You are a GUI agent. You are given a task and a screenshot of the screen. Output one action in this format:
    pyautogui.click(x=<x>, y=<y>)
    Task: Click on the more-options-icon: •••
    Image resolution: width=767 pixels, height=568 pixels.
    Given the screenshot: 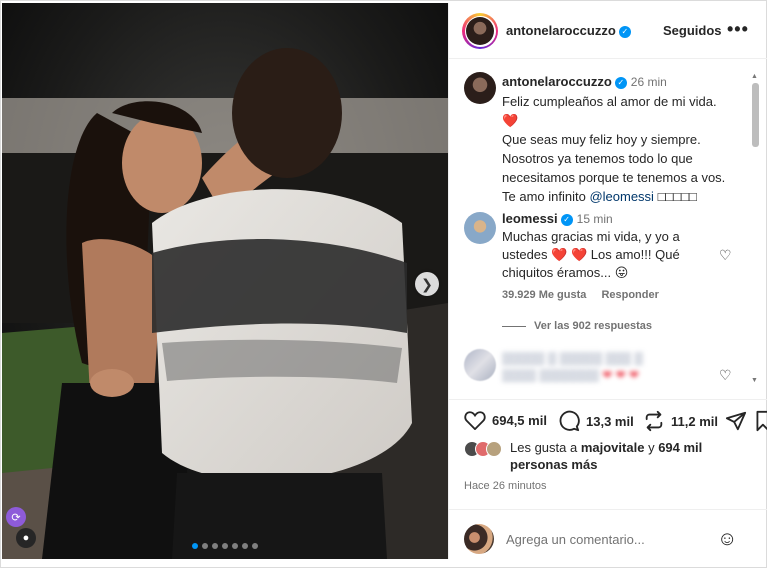 What is the action you would take?
    pyautogui.click(x=738, y=29)
    